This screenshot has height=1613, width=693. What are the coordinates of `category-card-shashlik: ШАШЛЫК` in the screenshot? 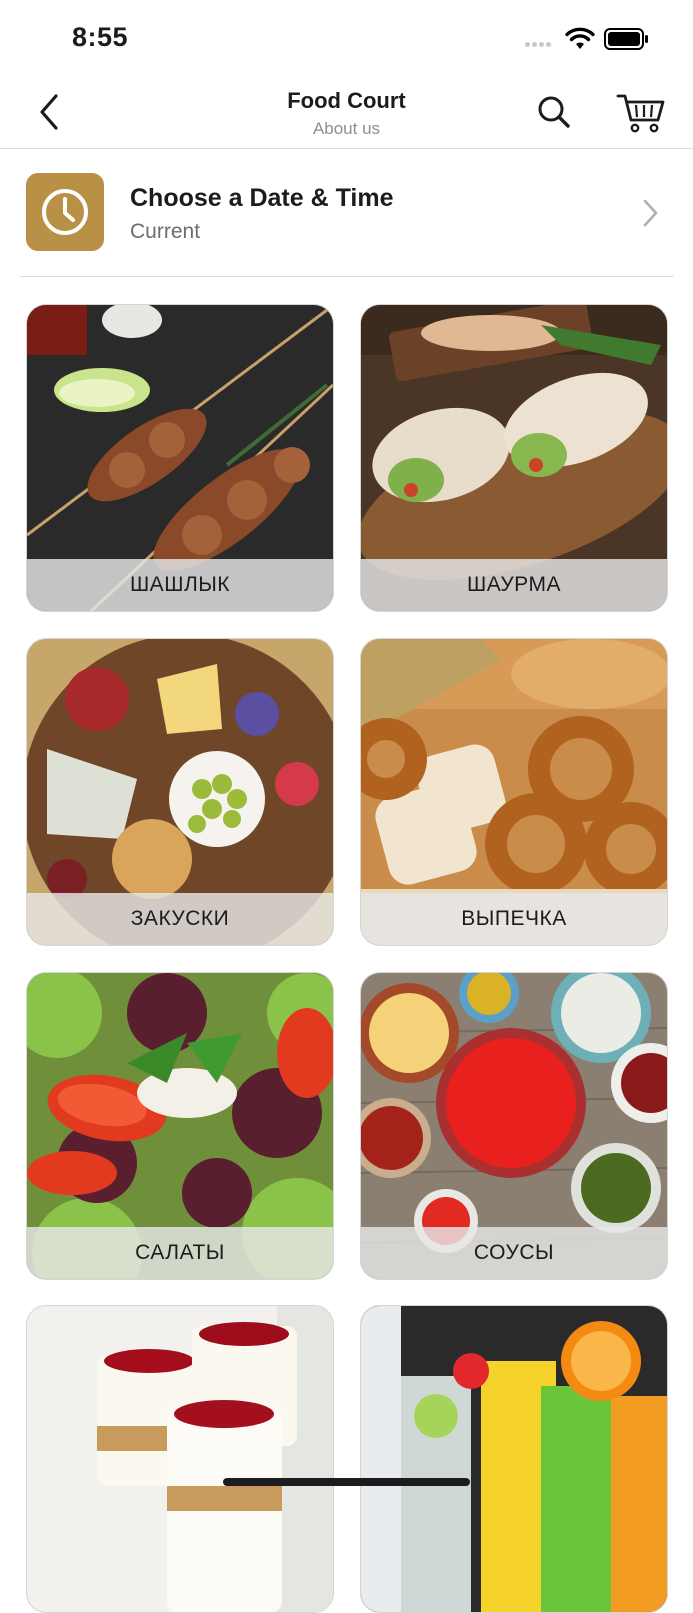 It's located at (180, 458).